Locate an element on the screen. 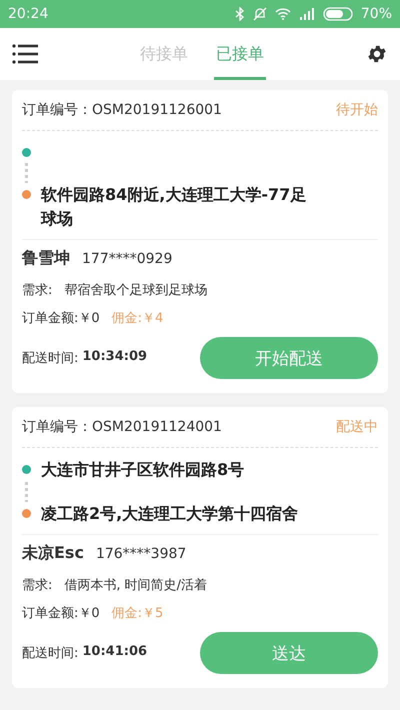 Image resolution: width=400 pixels, height=710 pixels. commission: 佣金:￥4 is located at coordinates (138, 318).